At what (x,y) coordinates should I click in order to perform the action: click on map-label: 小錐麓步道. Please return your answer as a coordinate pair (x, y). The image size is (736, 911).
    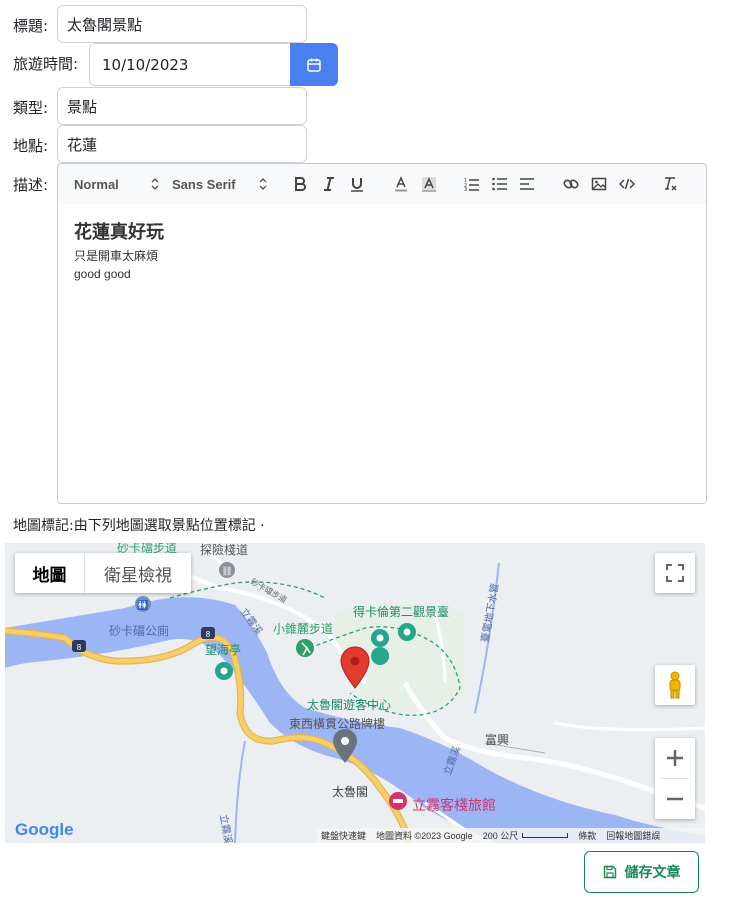
    Looking at the image, I should click on (303, 628).